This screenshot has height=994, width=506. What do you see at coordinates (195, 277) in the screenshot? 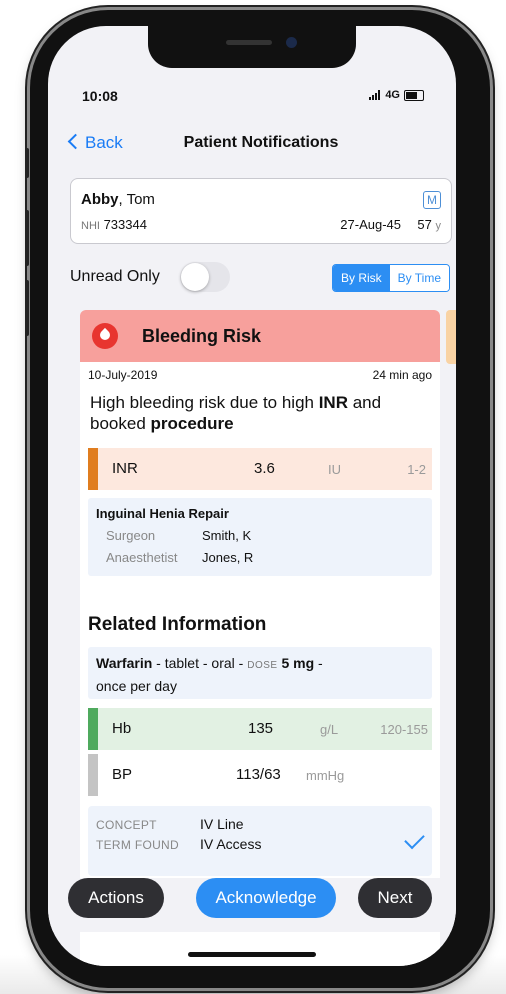
I see `toggle-knob` at bounding box center [195, 277].